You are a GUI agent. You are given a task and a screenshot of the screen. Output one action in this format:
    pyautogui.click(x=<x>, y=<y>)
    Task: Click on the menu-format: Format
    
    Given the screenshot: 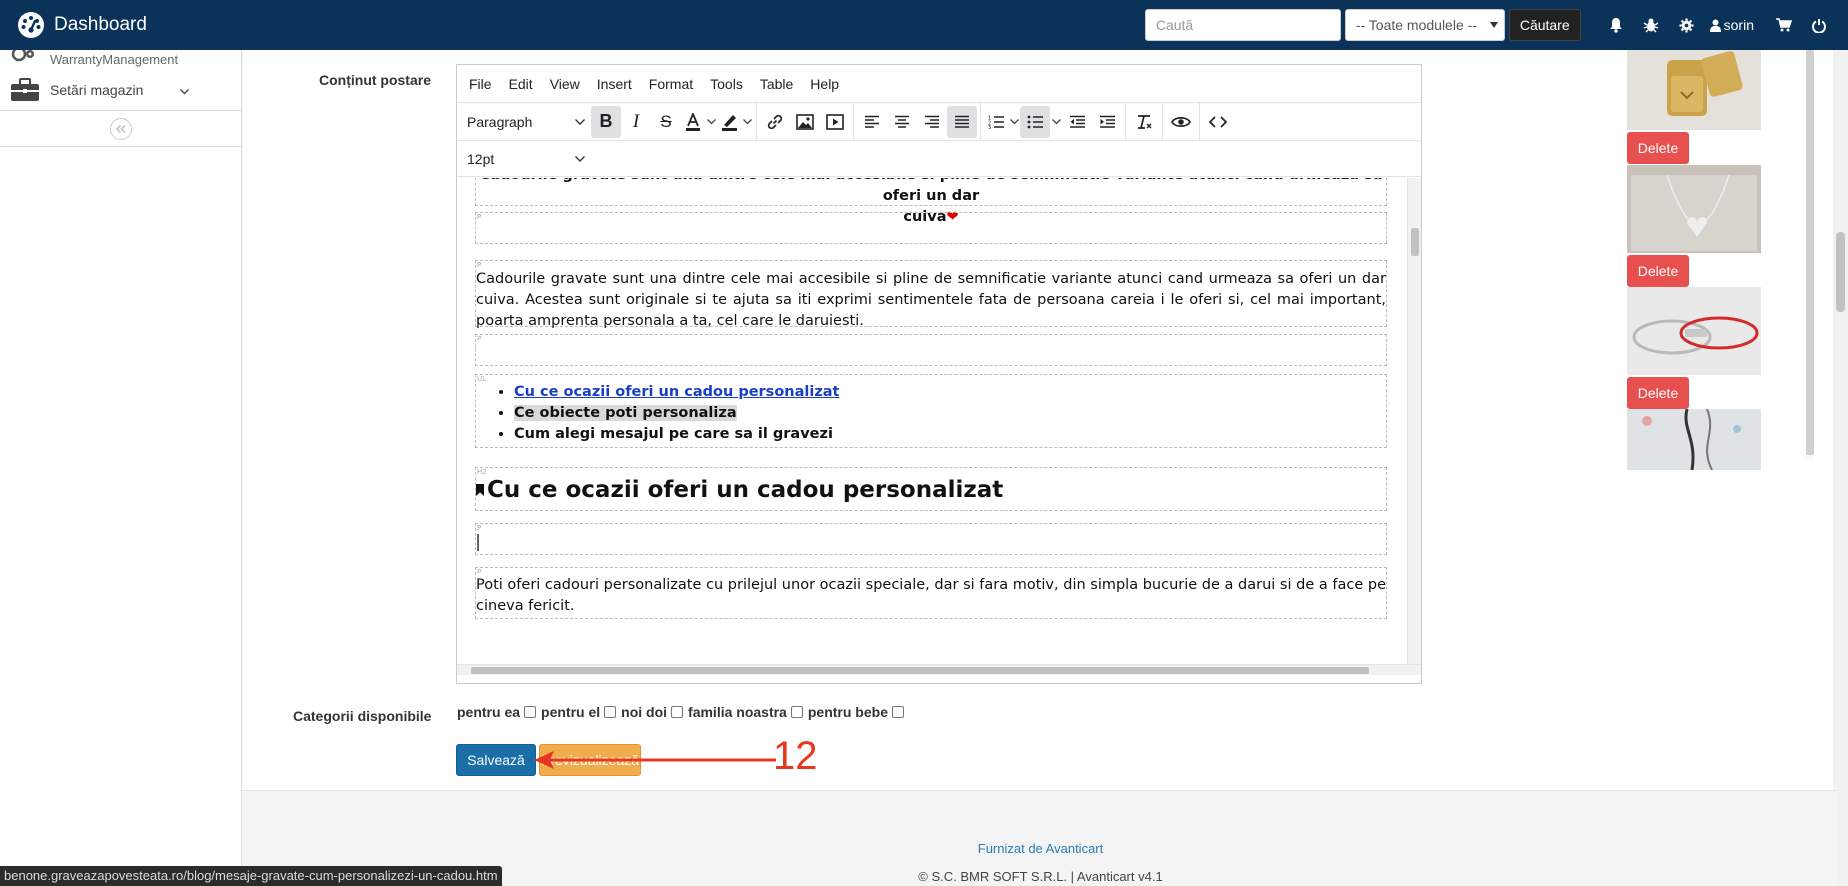 What is the action you would take?
    pyautogui.click(x=671, y=84)
    